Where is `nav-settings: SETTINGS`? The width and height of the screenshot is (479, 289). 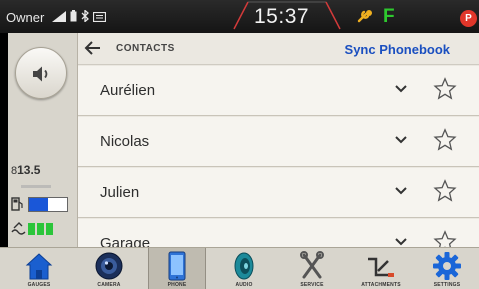 nav-settings: SETTINGS is located at coordinates (447, 268).